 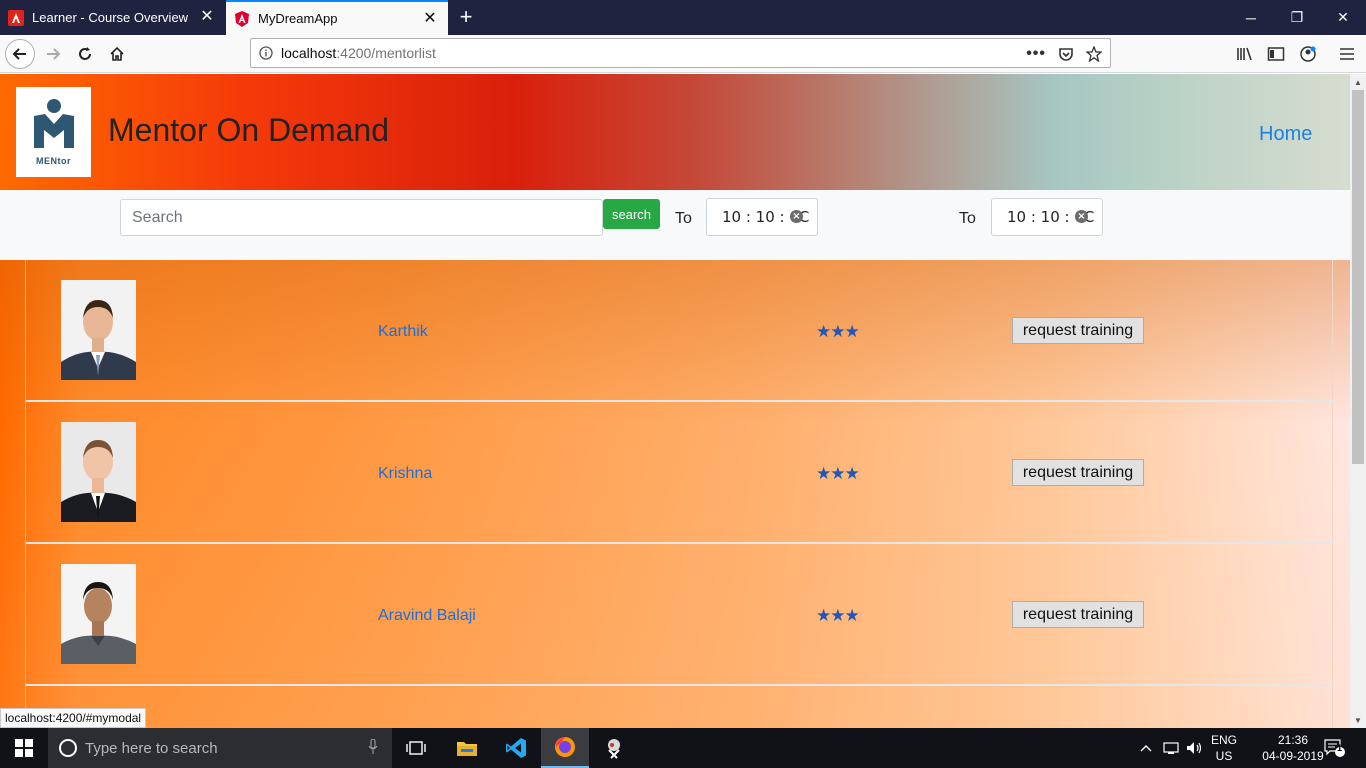 I want to click on language-indicator: ENG US, so click(x=1224, y=748).